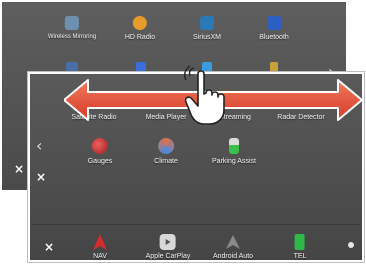 The height and width of the screenshot is (267, 366). I want to click on app-climate: Climate, so click(166, 151).